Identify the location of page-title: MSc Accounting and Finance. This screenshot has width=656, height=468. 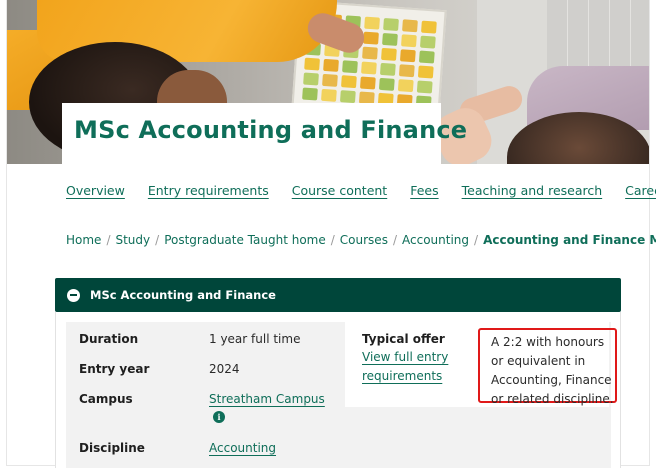
(271, 130).